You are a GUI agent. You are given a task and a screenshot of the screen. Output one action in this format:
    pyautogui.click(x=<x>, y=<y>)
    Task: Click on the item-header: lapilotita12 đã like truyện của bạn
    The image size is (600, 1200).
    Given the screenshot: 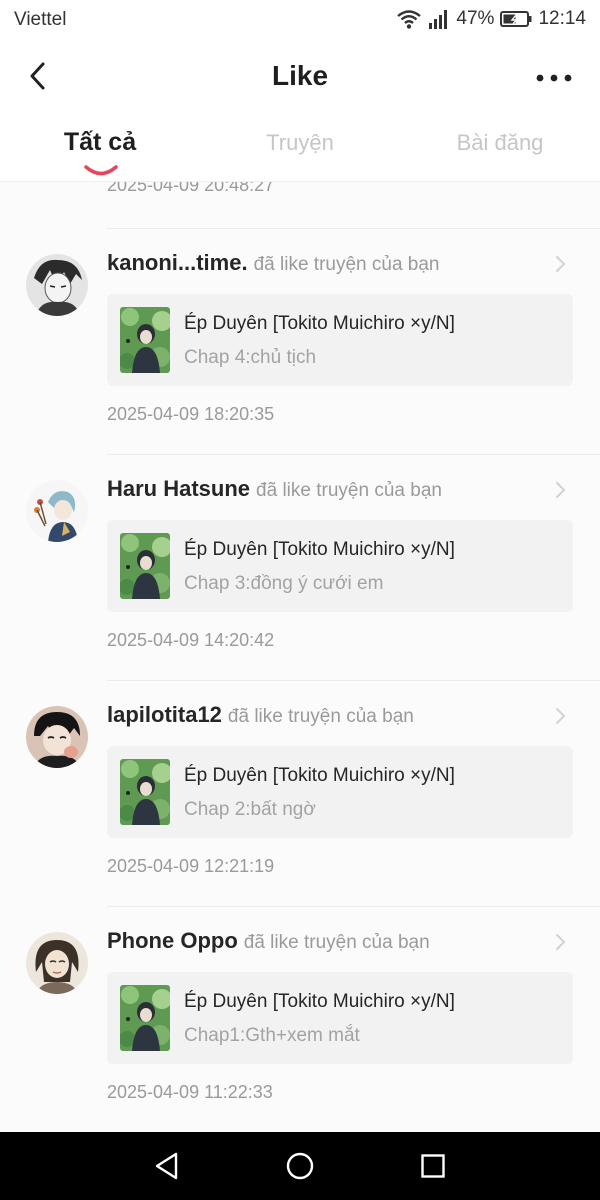 What is the action you would take?
    pyautogui.click(x=327, y=715)
    